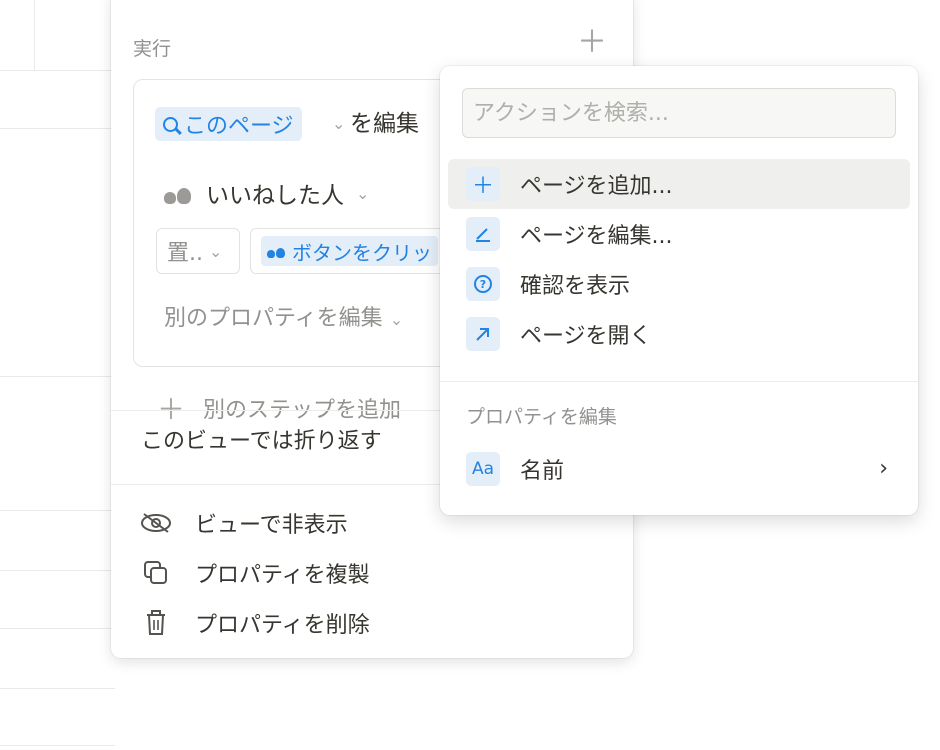 The height and width of the screenshot is (750, 940). Describe the element at coordinates (483, 334) in the screenshot. I see `arrow-up-right-icon` at that location.